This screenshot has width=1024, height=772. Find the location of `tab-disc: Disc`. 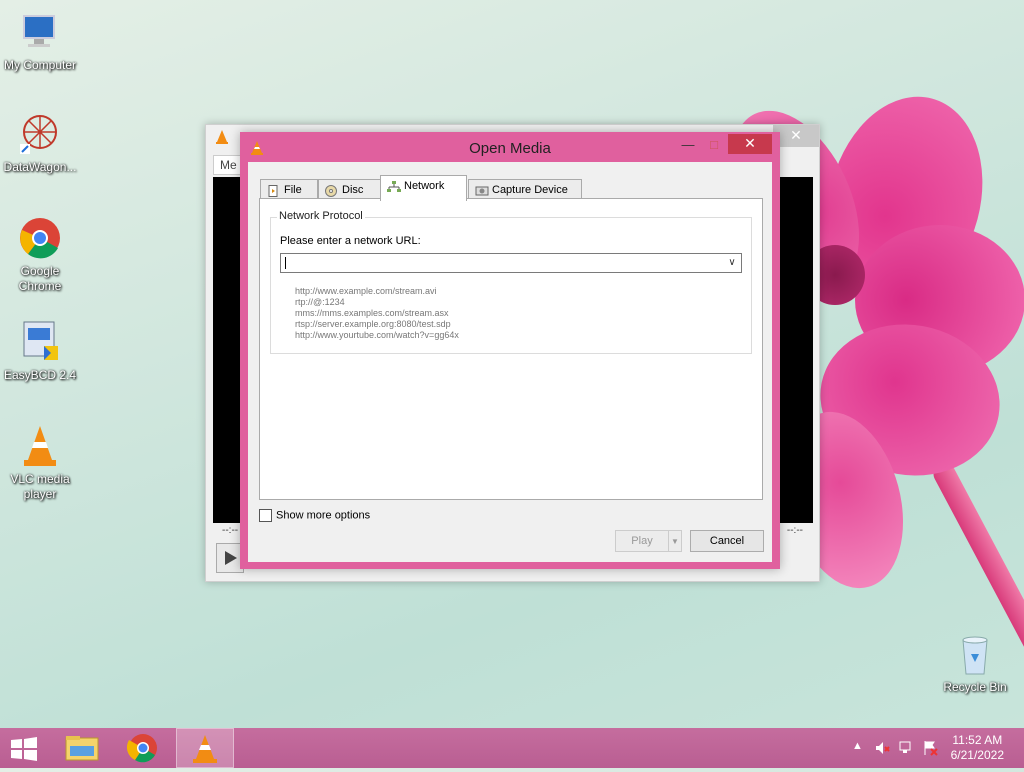

tab-disc: Disc is located at coordinates (350, 189).